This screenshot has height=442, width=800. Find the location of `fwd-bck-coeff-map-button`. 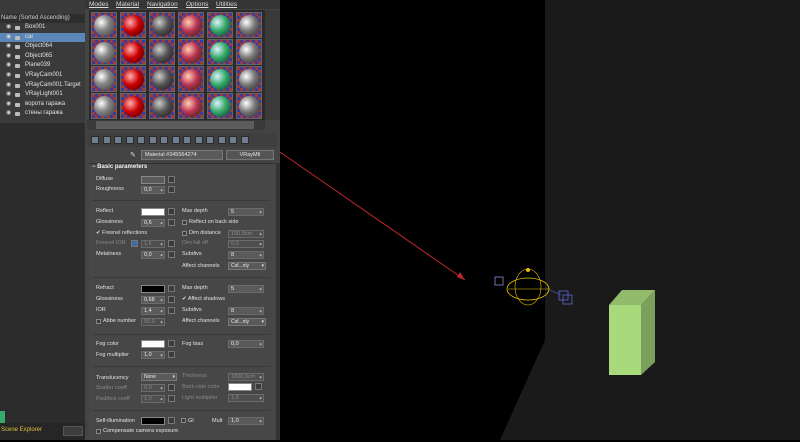

fwd-bck-coeff-map-button is located at coordinates (171, 398).